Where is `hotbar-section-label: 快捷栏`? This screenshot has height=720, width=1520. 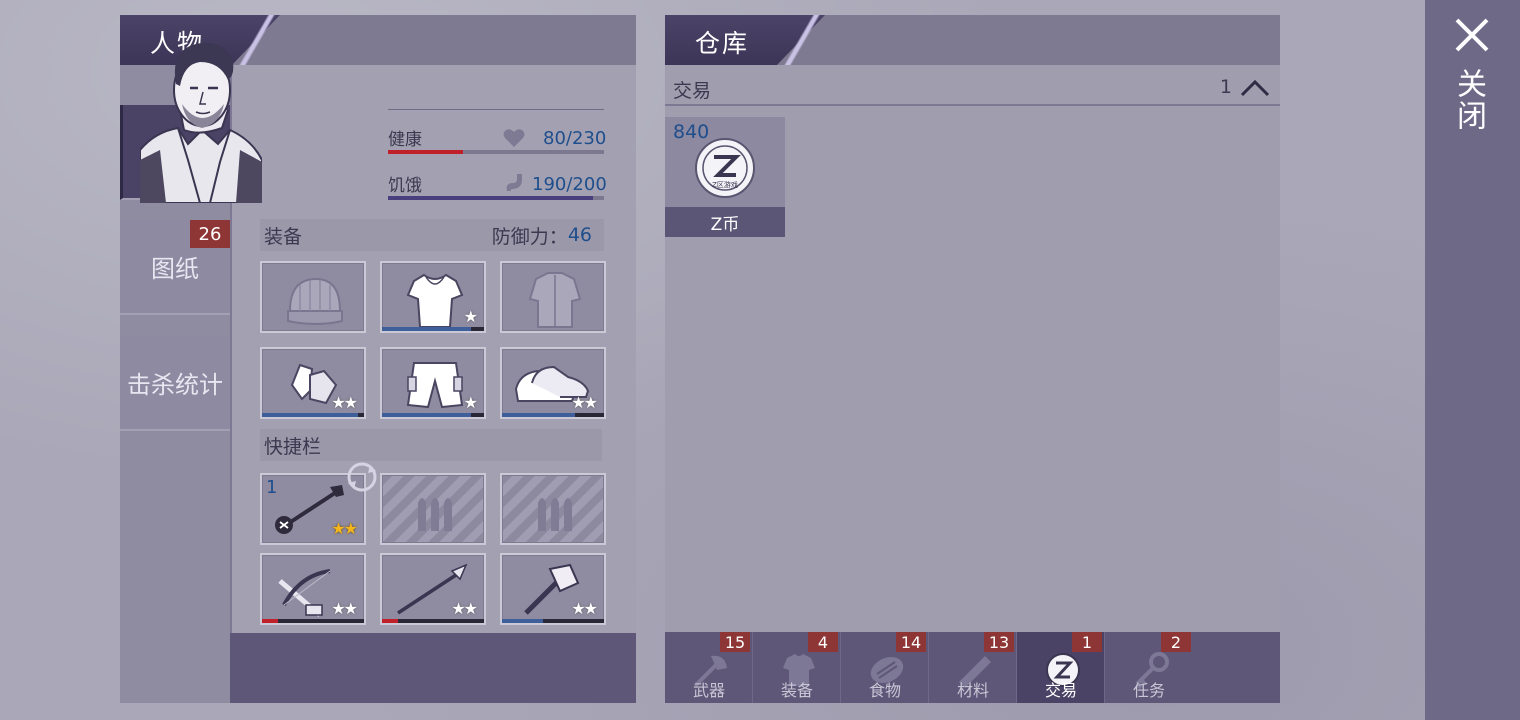
hotbar-section-label: 快捷栏 is located at coordinates (293, 446).